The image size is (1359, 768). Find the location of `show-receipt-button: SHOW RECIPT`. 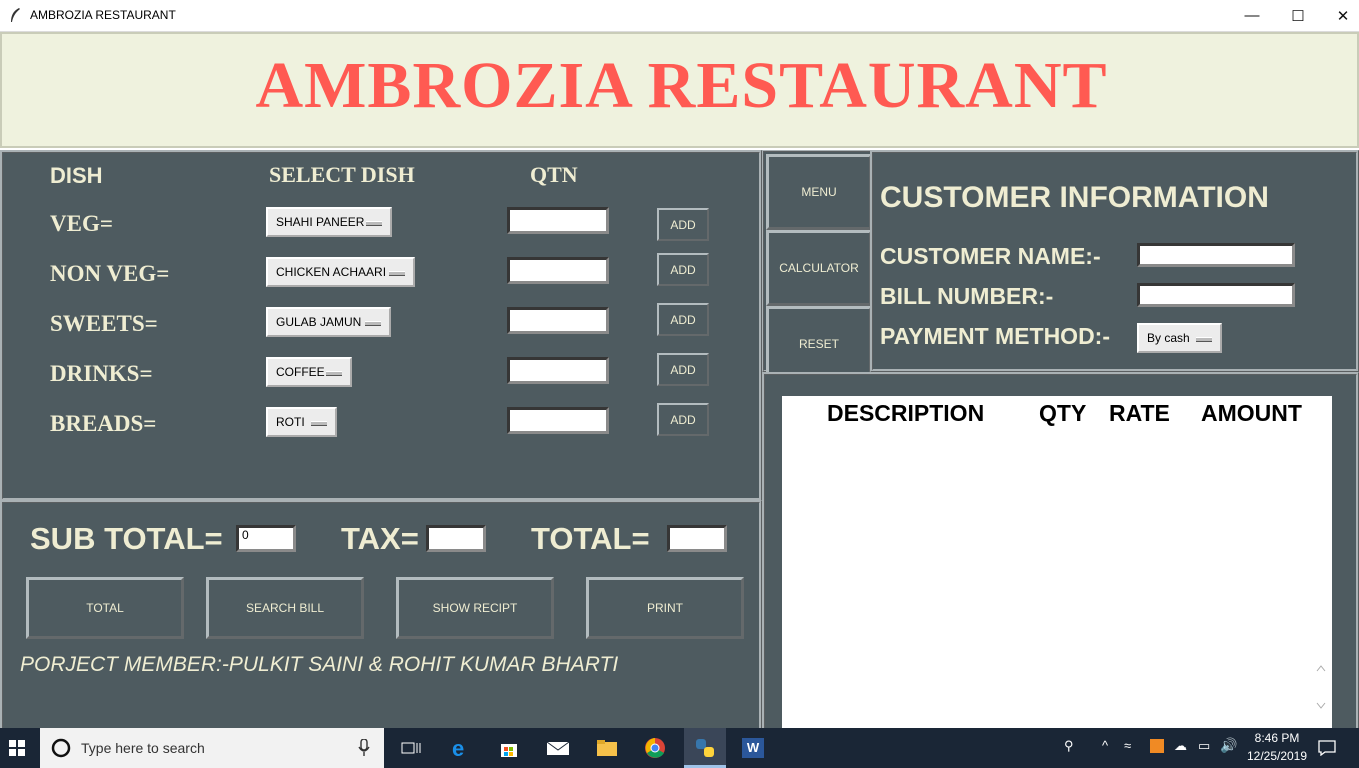

show-receipt-button: SHOW RECIPT is located at coordinates (475, 608).